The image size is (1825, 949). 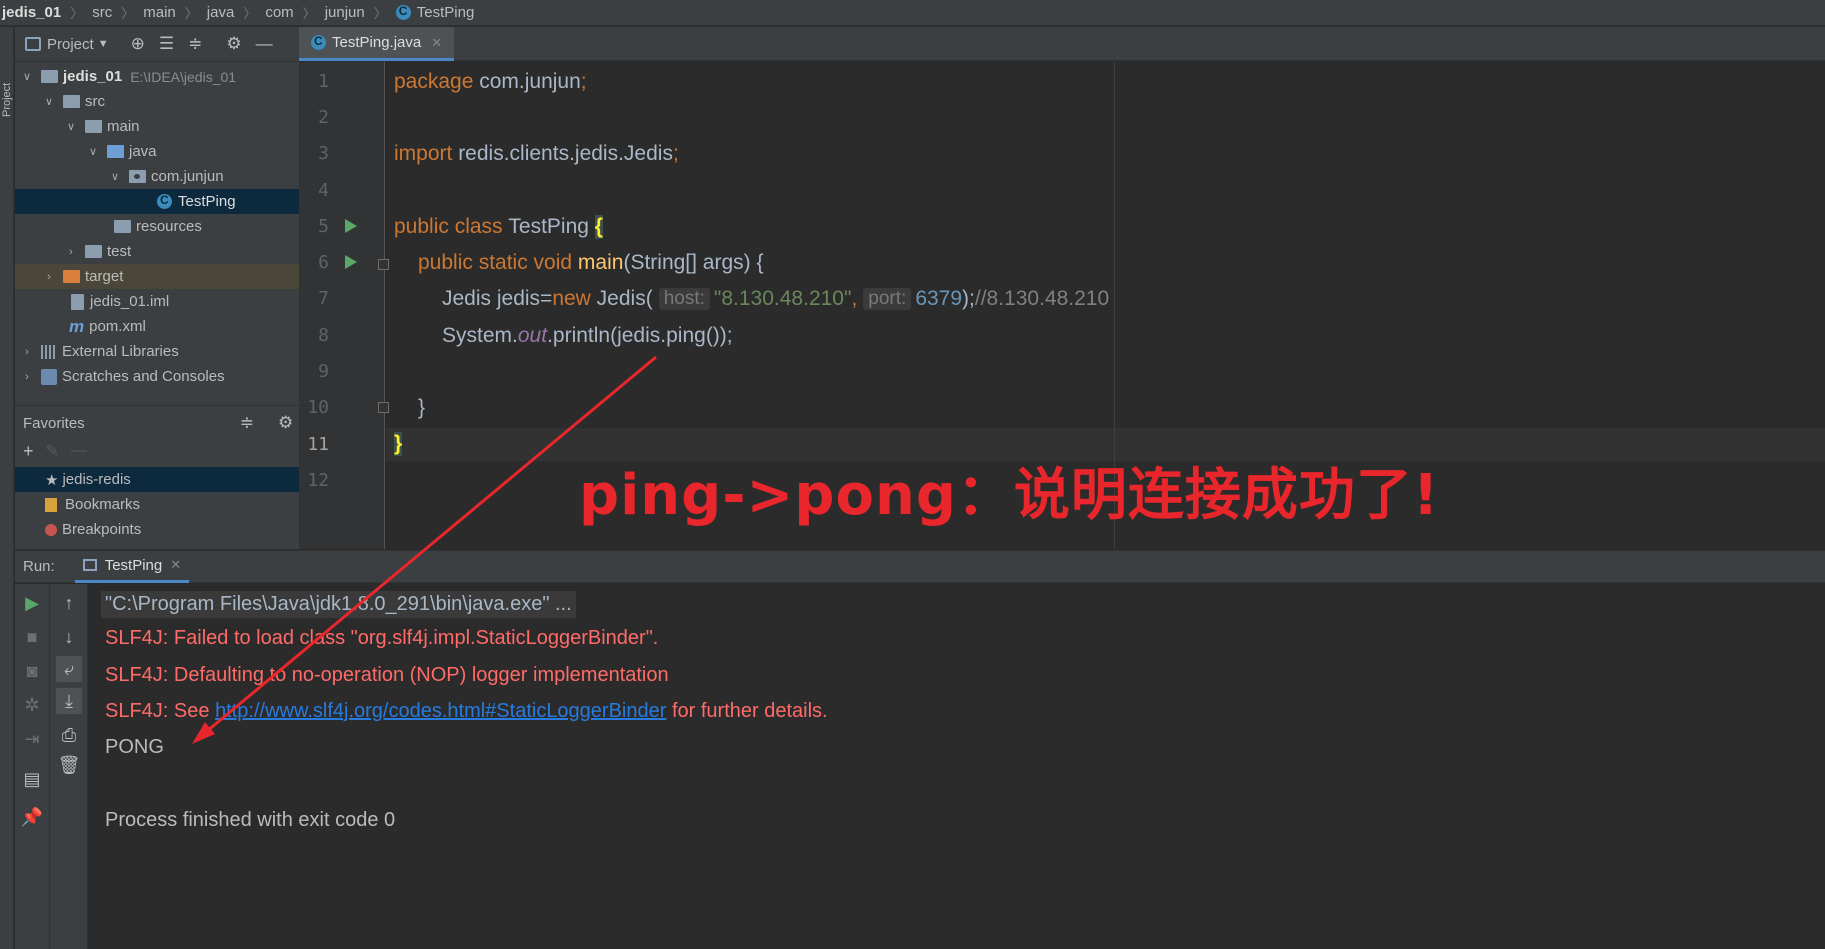 What do you see at coordinates (138, 44) in the screenshot?
I see `locate-icon: ⊕` at bounding box center [138, 44].